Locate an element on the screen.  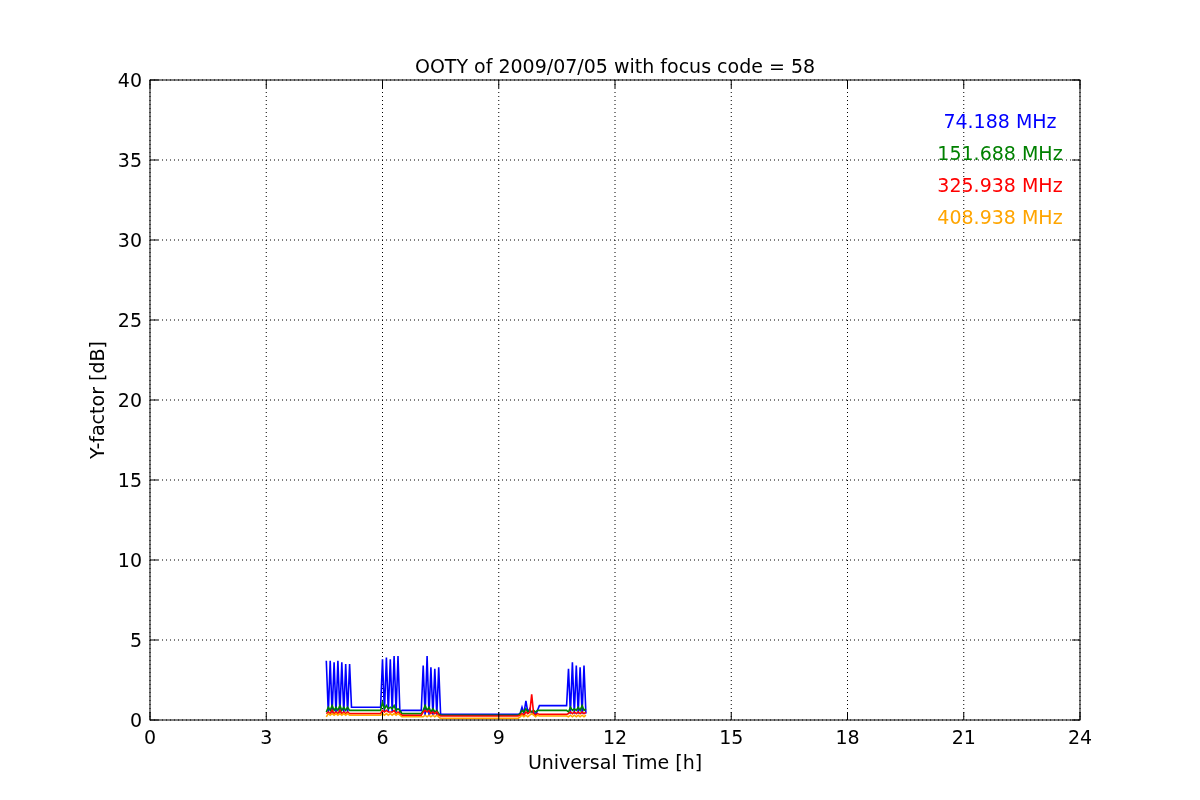
tick-label: 35 is located at coordinates (129, 160).